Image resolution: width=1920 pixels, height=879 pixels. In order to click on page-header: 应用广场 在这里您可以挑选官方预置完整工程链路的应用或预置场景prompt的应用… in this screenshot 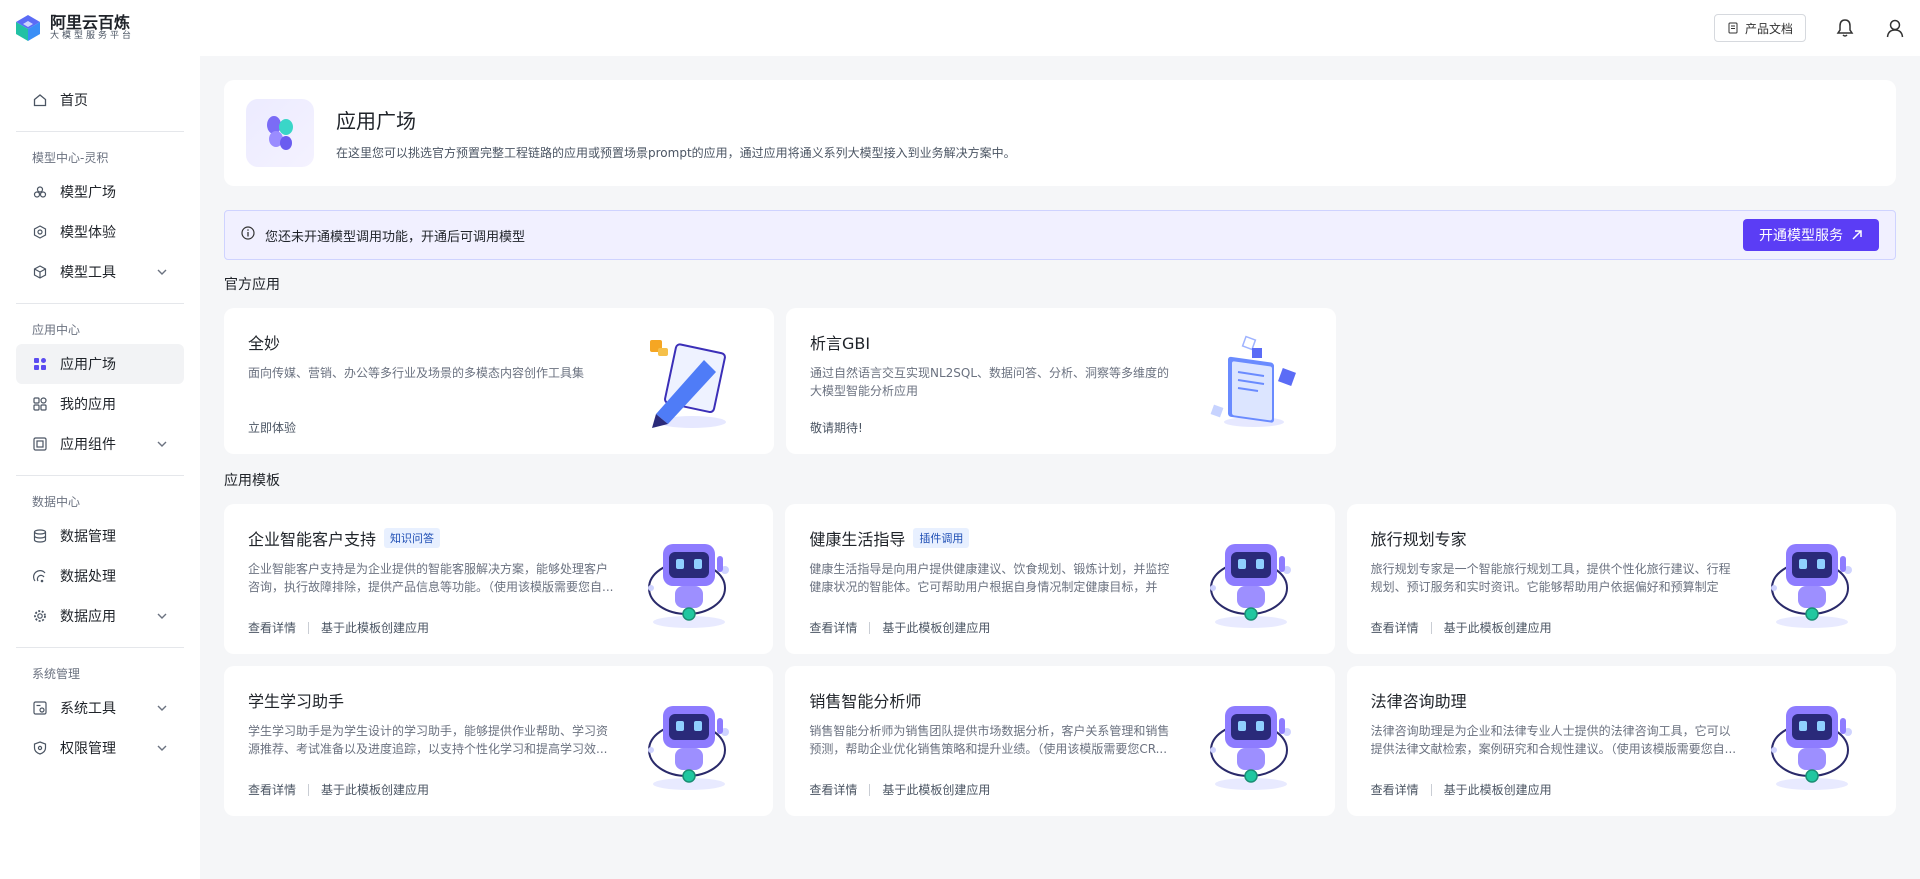, I will do `click(1060, 133)`.